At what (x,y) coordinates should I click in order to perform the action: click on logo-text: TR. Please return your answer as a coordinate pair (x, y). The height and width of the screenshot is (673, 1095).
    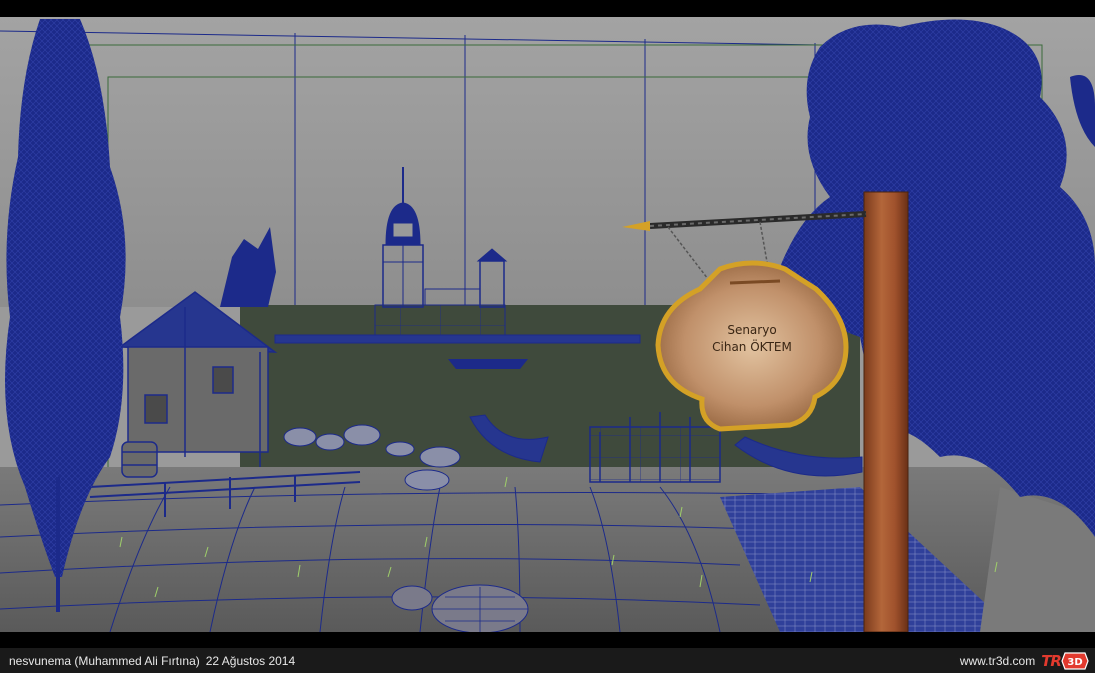
    Looking at the image, I should click on (1051, 661).